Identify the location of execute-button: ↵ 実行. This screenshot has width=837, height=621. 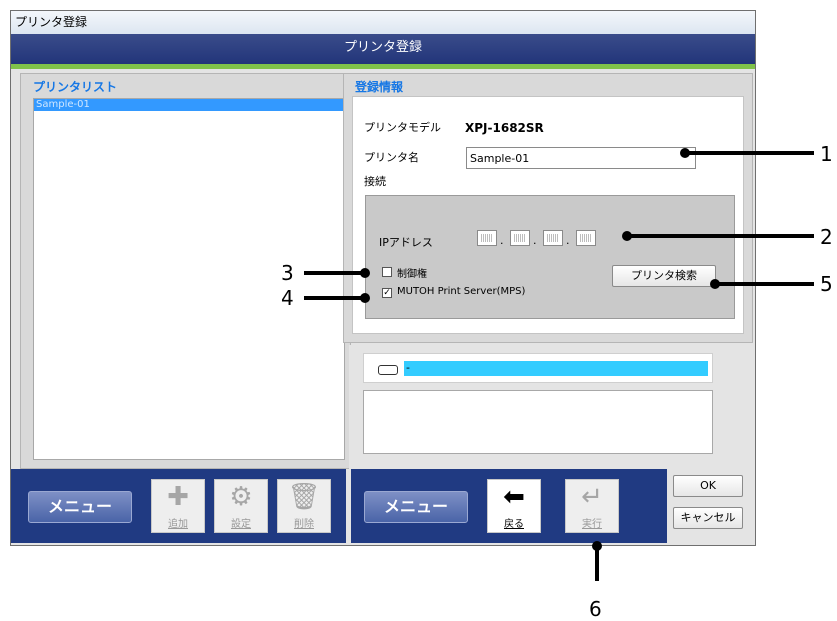
(592, 506).